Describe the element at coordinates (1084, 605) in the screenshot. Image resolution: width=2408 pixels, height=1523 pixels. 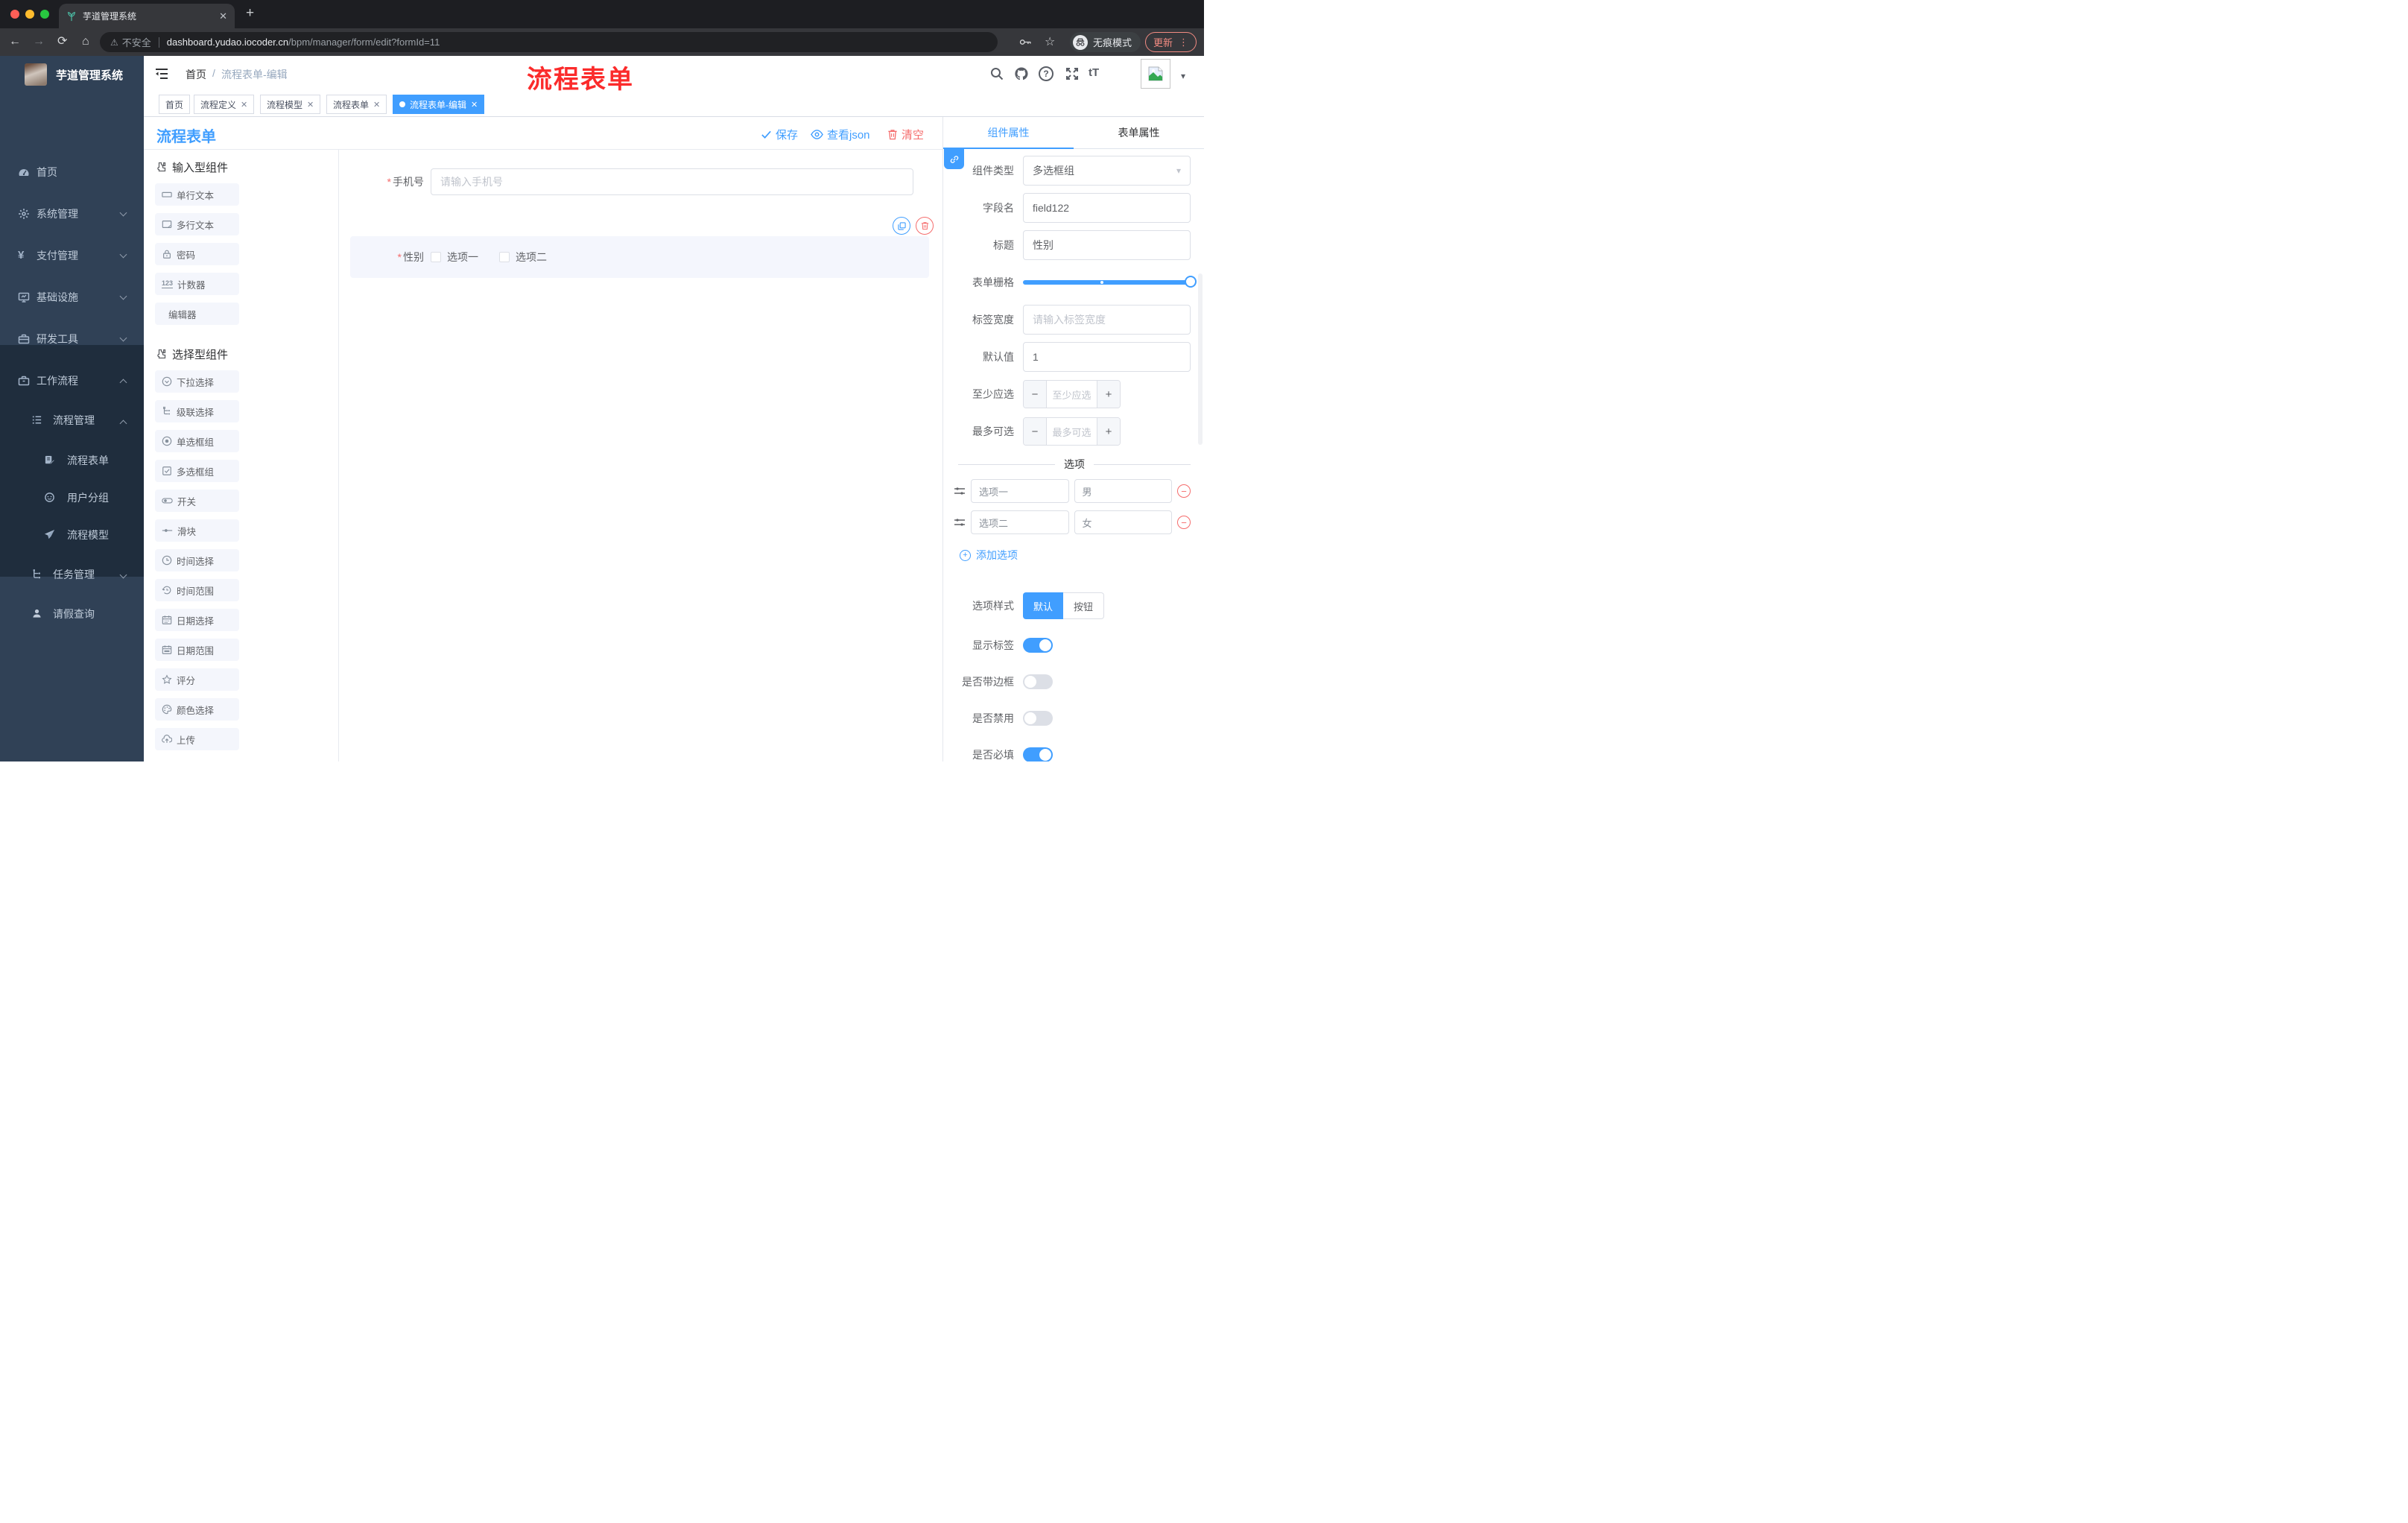
I see `style-button-button: 按钮` at that location.